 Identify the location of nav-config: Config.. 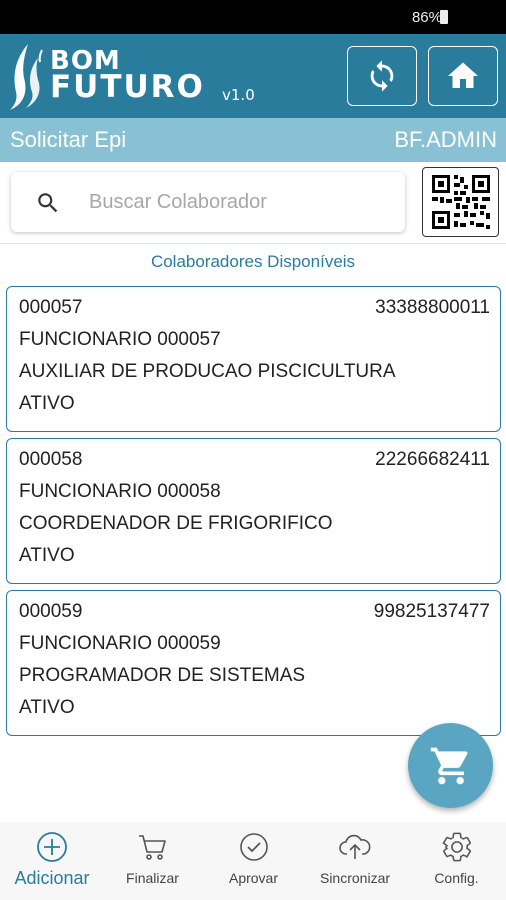
(456, 861).